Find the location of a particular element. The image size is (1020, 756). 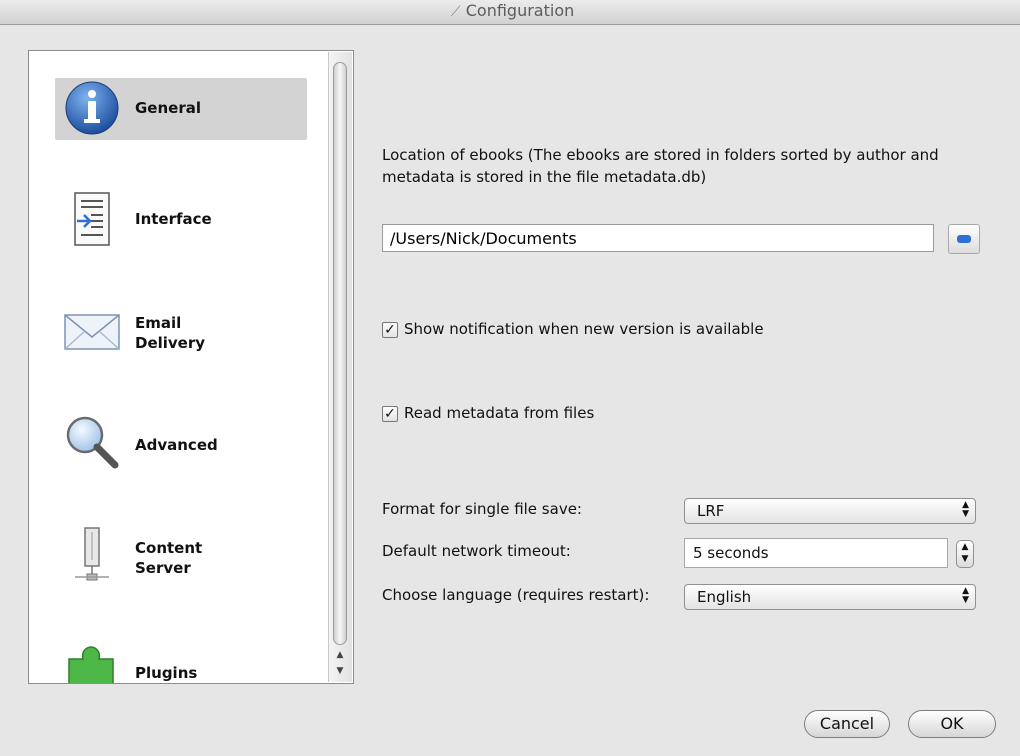

show-notification-checkbox: ✓ is located at coordinates (390, 330).